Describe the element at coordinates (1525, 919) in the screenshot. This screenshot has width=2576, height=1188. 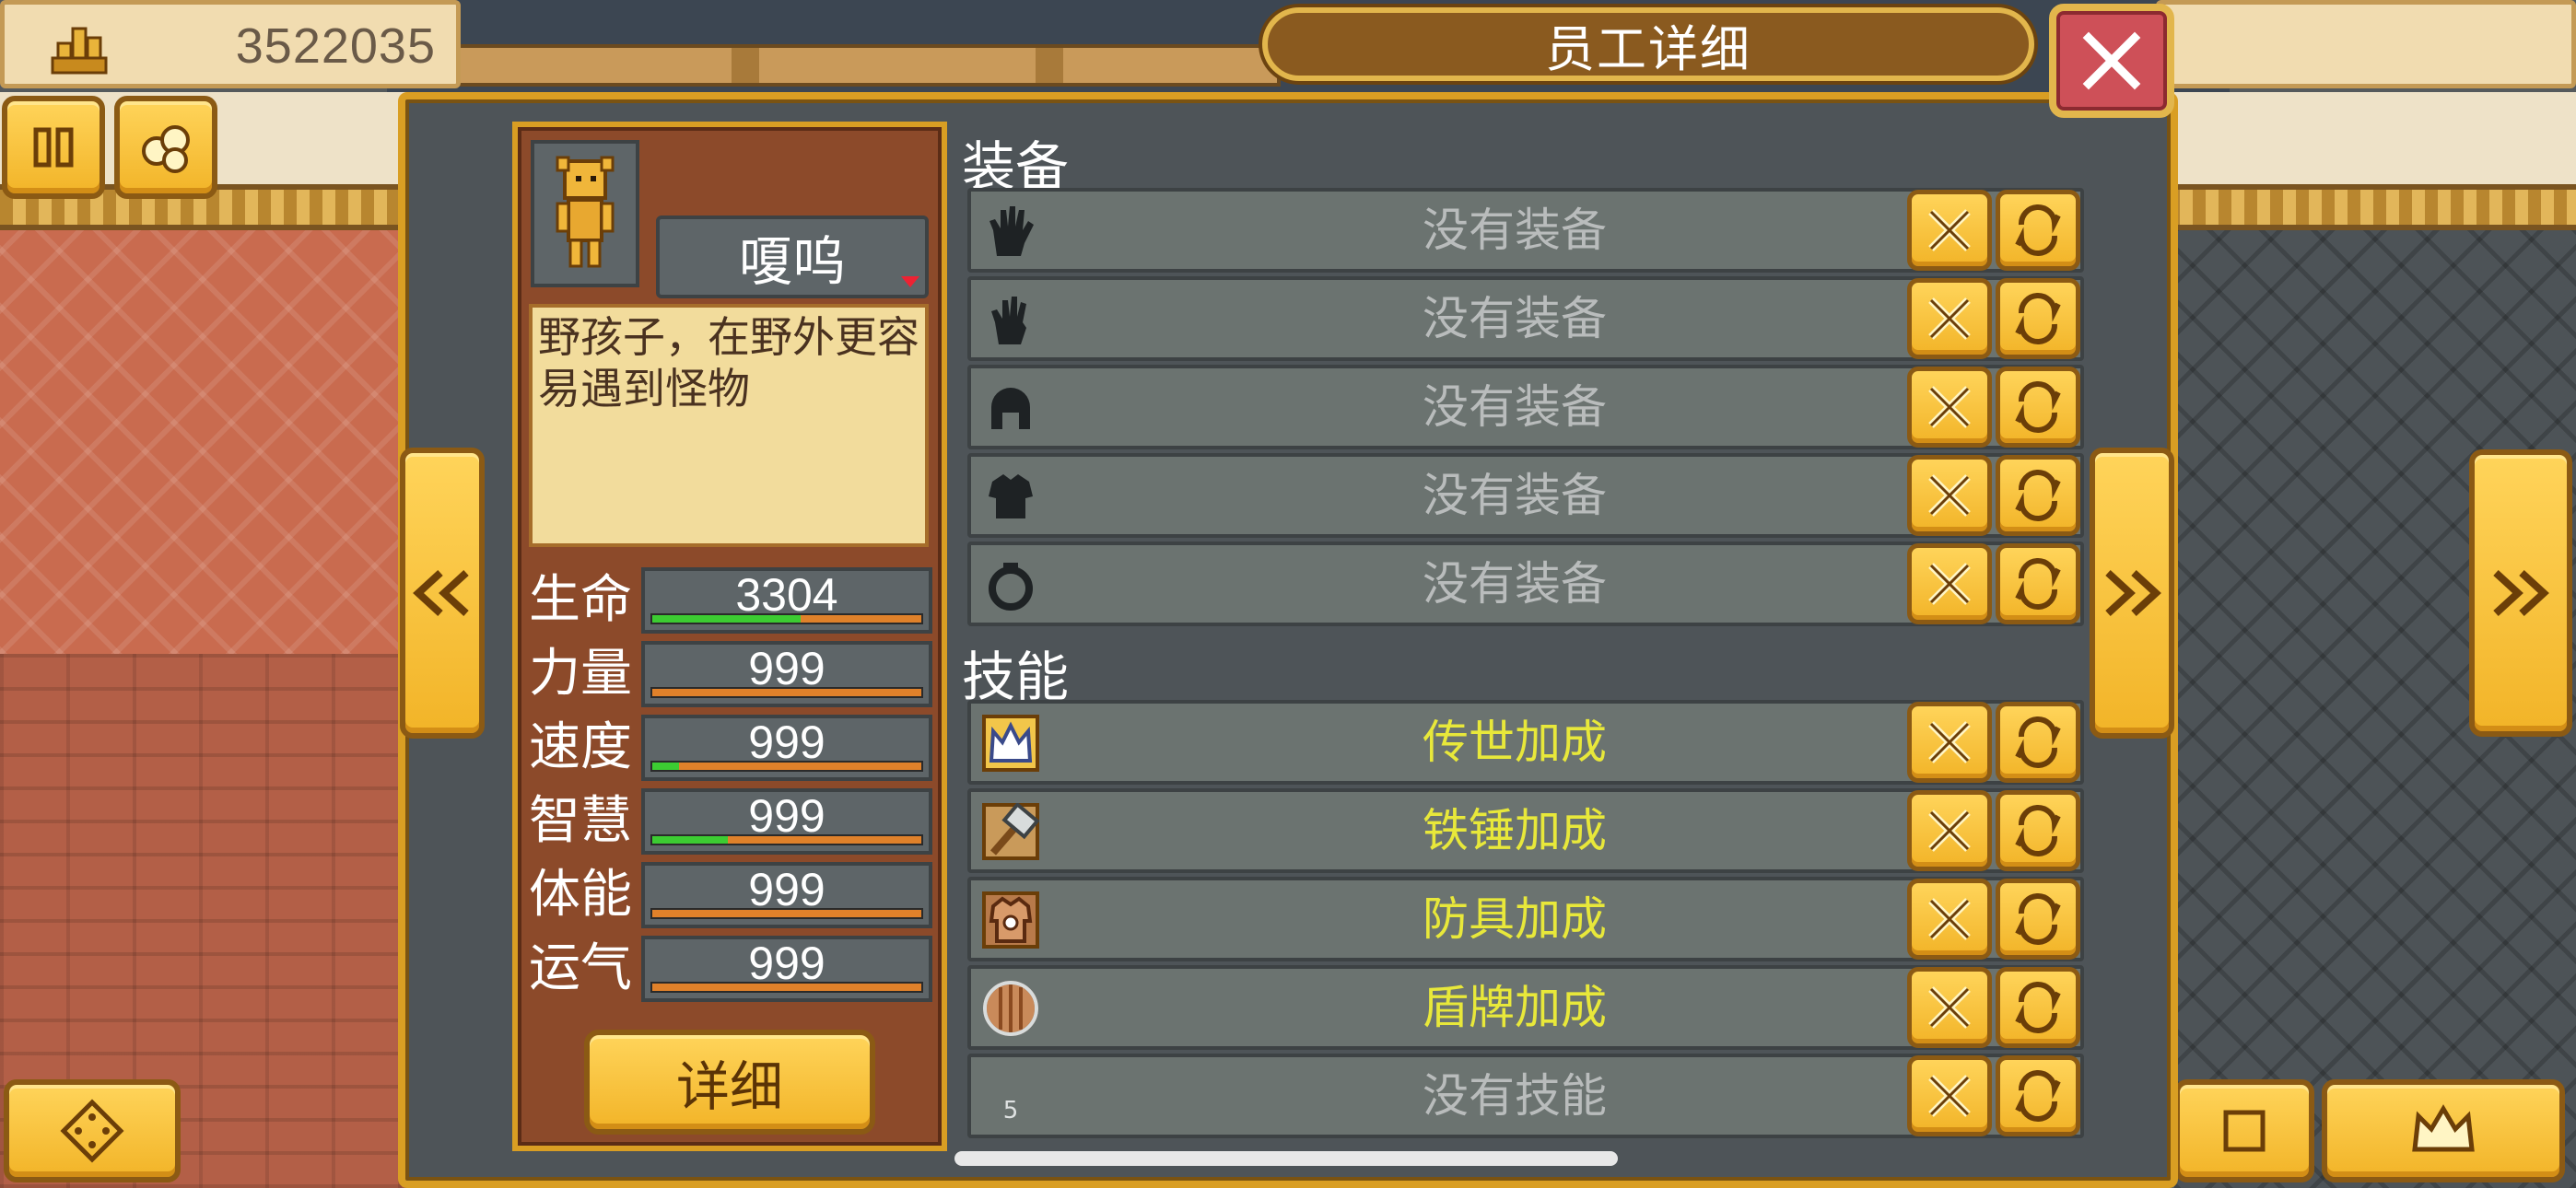
I see `skill-slot-3: 防具加成` at that location.